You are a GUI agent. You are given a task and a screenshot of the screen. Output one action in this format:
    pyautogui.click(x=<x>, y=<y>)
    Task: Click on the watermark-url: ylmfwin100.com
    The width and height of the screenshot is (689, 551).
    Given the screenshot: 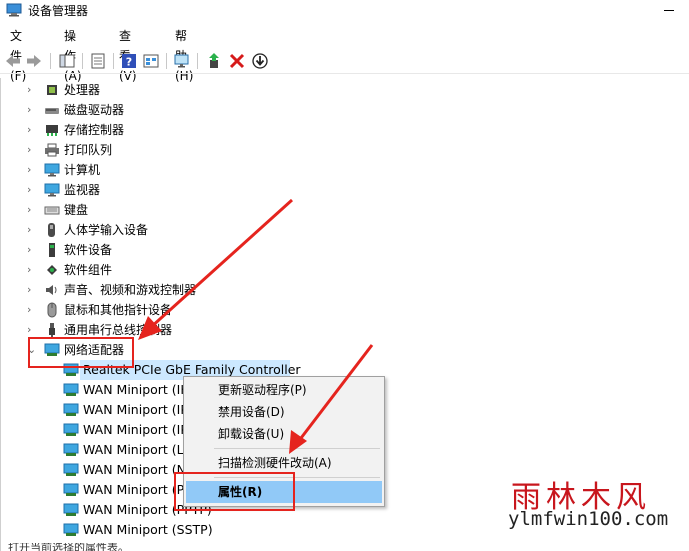 What is the action you would take?
    pyautogui.click(x=588, y=519)
    